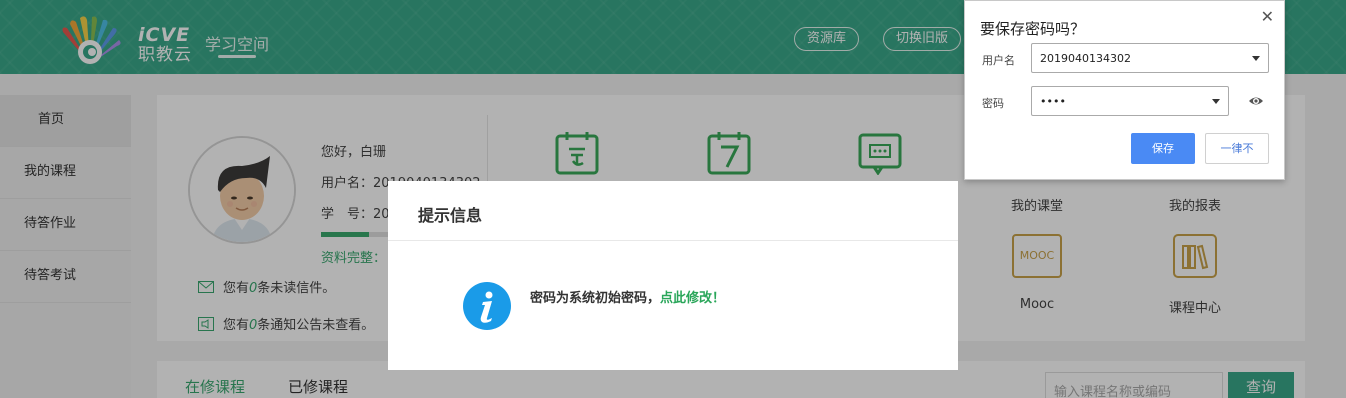  I want to click on username-value: 2019040134302, so click(1085, 58).